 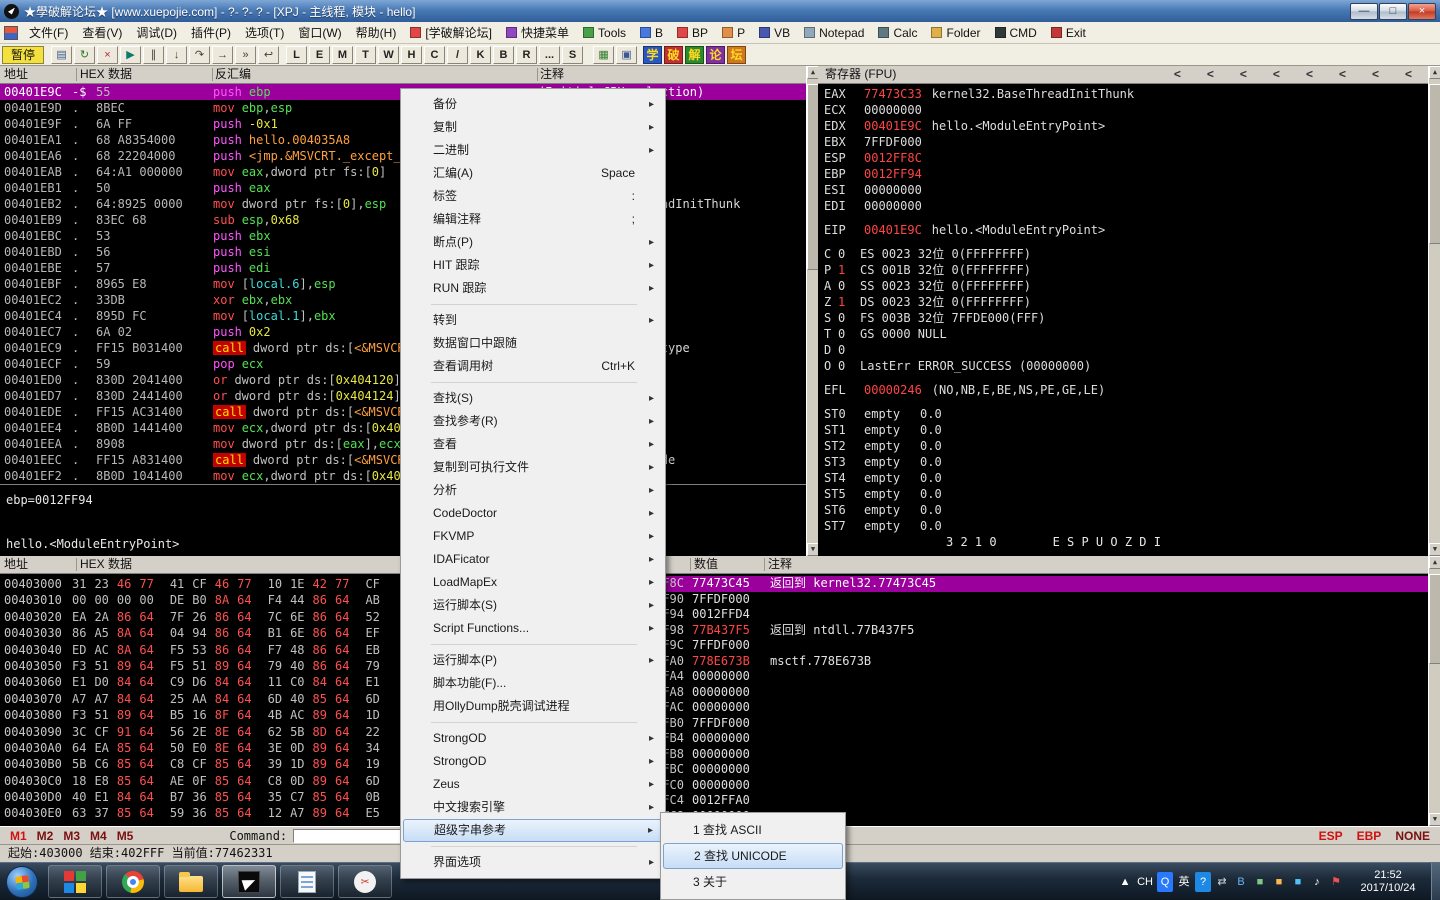 What do you see at coordinates (533, 628) in the screenshot?
I see `context-menu-item: Script Functions... ▸` at bounding box center [533, 628].